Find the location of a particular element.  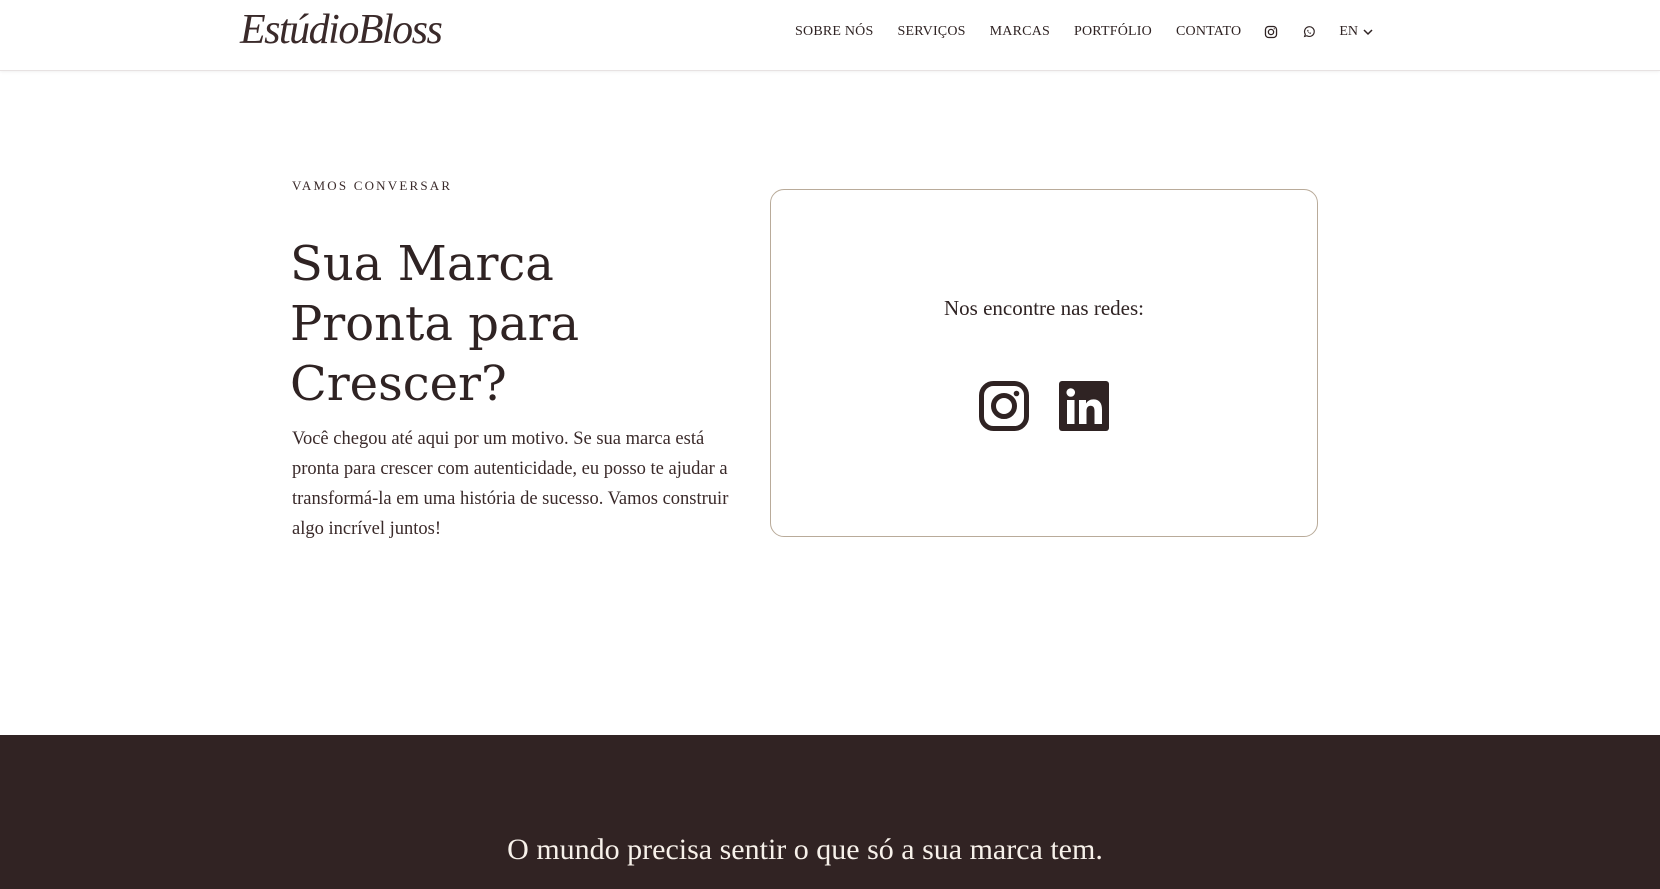

social-card: Nos encontre nas redes: is located at coordinates (1044, 363).